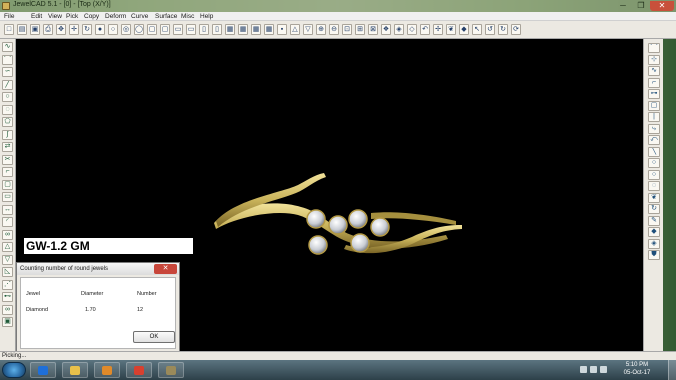 Image resolution: width=676 pixels, height=380 pixels. What do you see at coordinates (373, 29) in the screenshot?
I see `zoom-all-icon: ⊠` at bounding box center [373, 29].